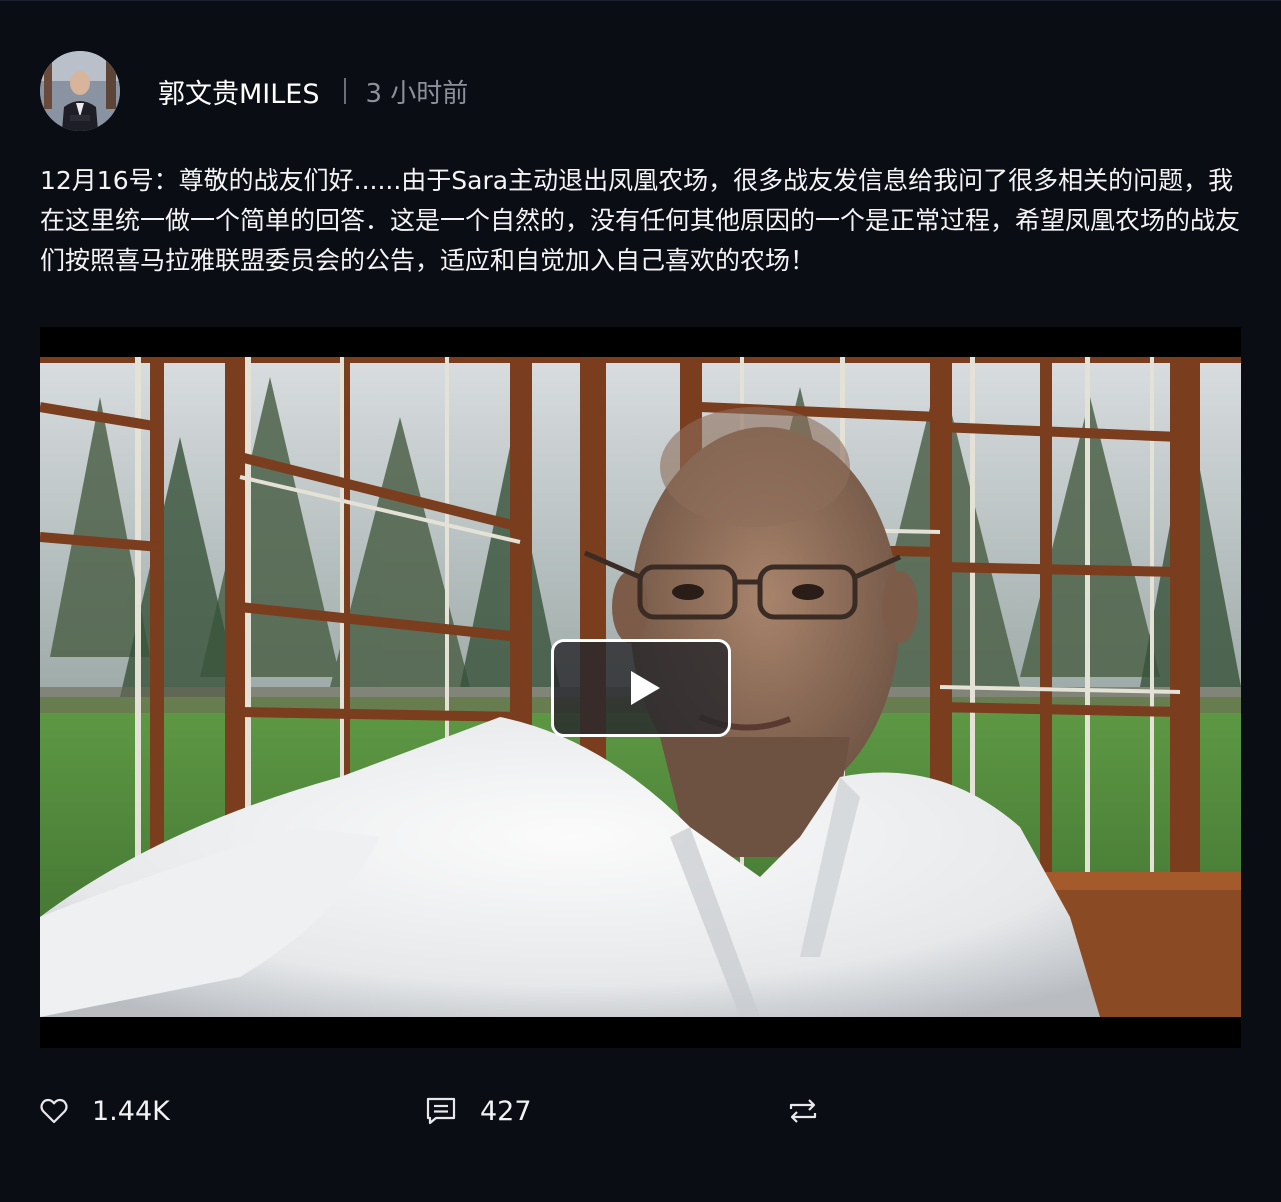  I want to click on author-name: 郭文贵MILES, so click(239, 91).